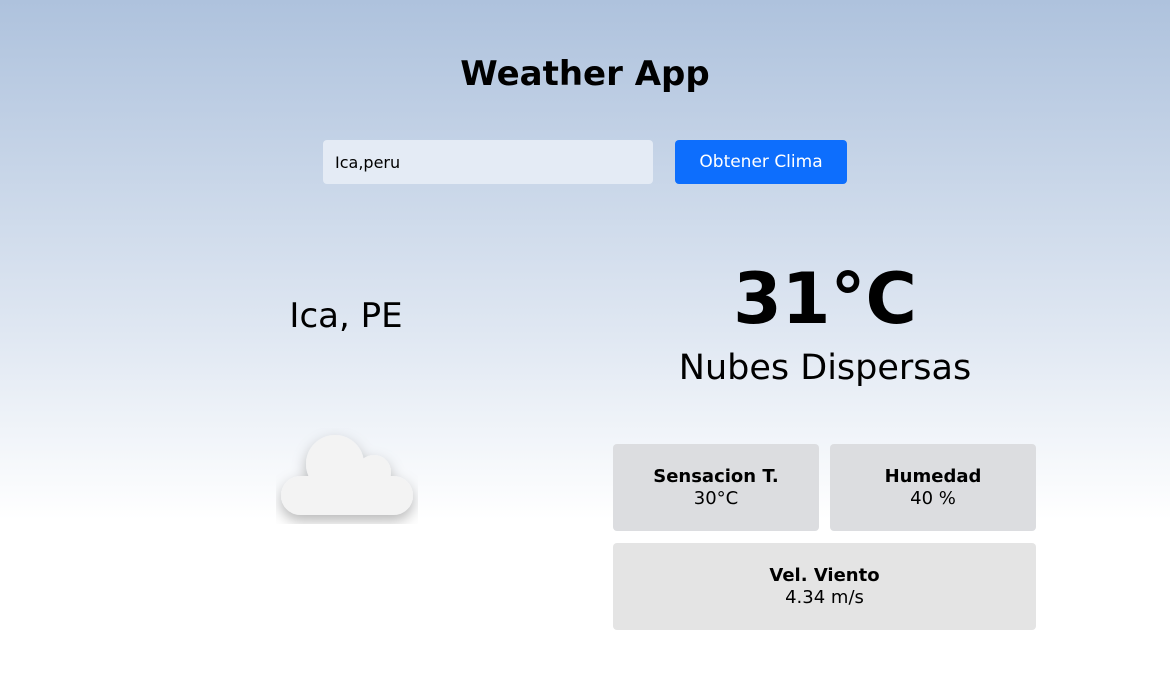 The height and width of the screenshot is (695, 1170). Describe the element at coordinates (825, 368) in the screenshot. I see `weather-description: Nubes Dispersas` at that location.